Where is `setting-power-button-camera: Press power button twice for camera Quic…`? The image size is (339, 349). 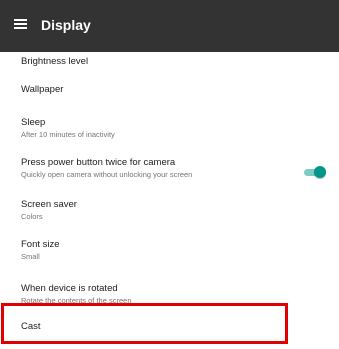 setting-power-button-camera: Press power button twice for camera Quic… is located at coordinates (169, 174).